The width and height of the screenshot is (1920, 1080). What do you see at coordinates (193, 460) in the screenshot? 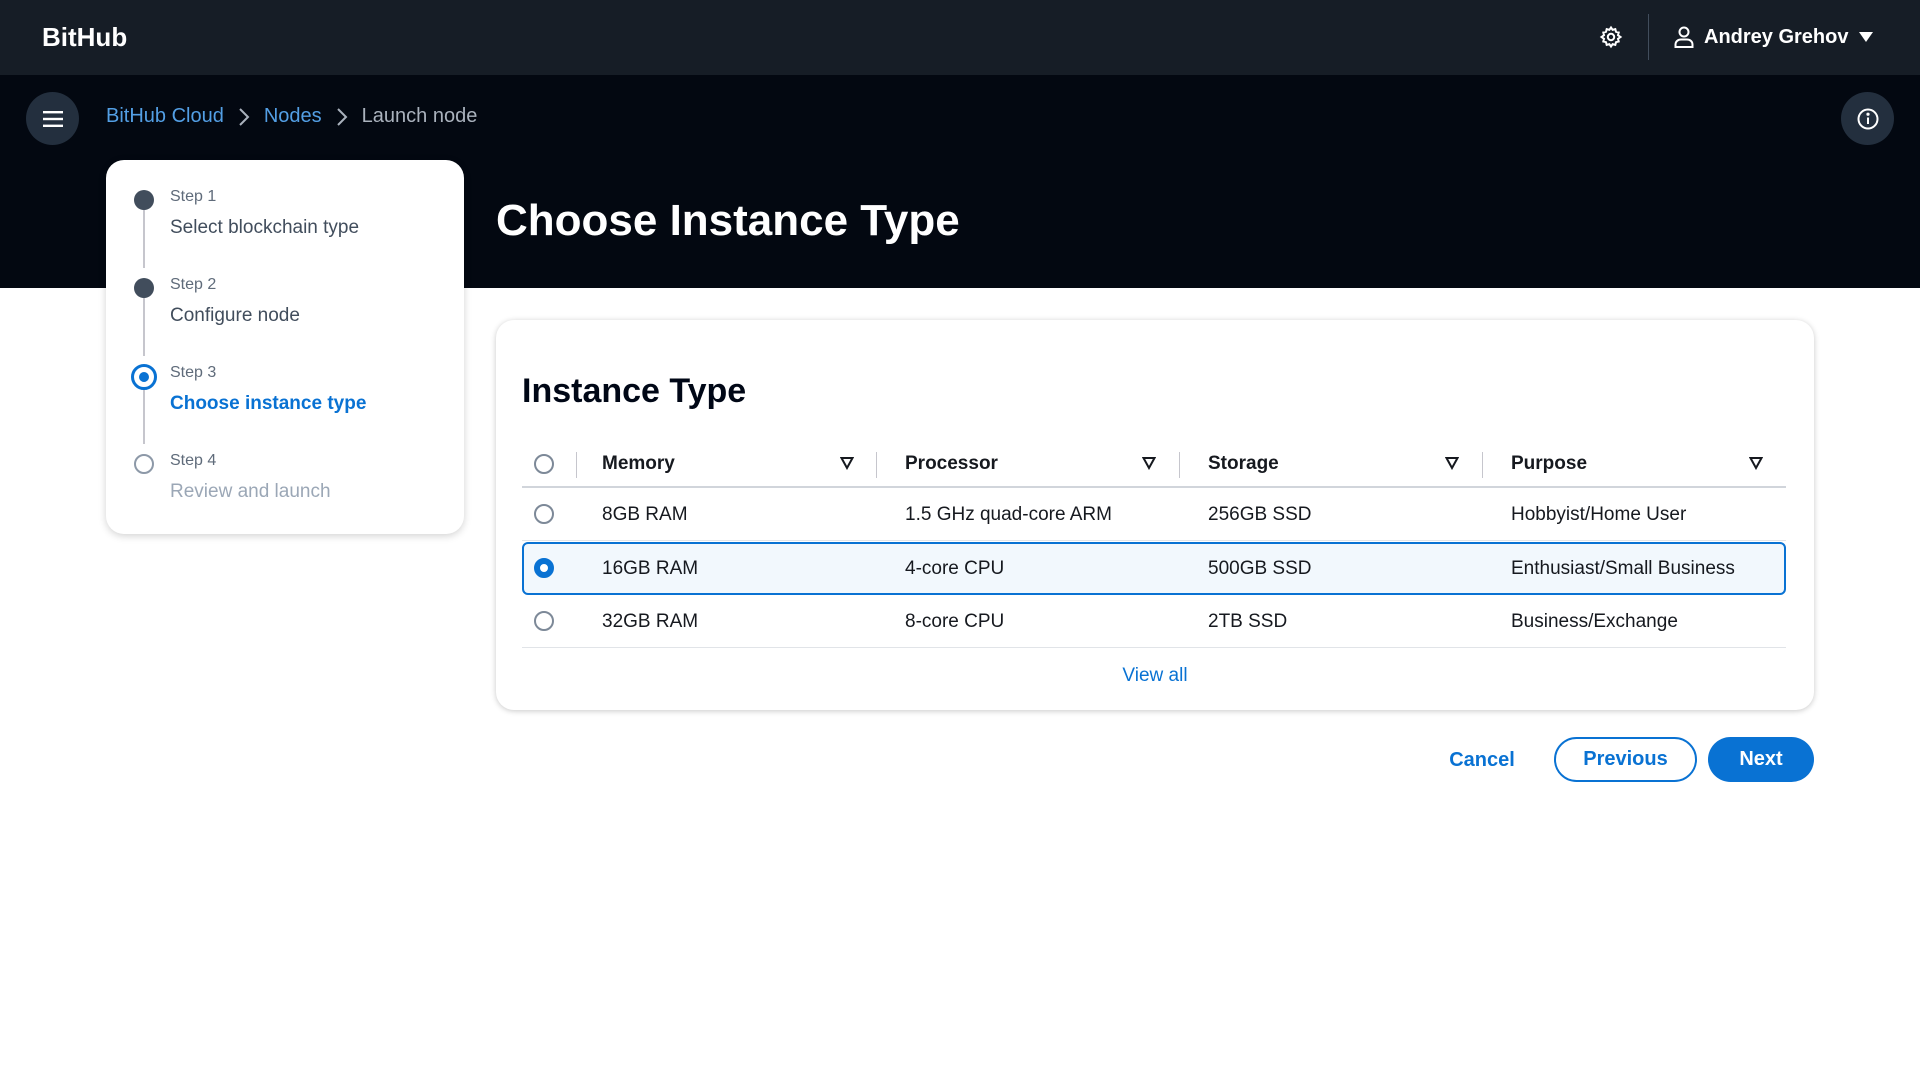
I see `step-number: Step 4` at bounding box center [193, 460].